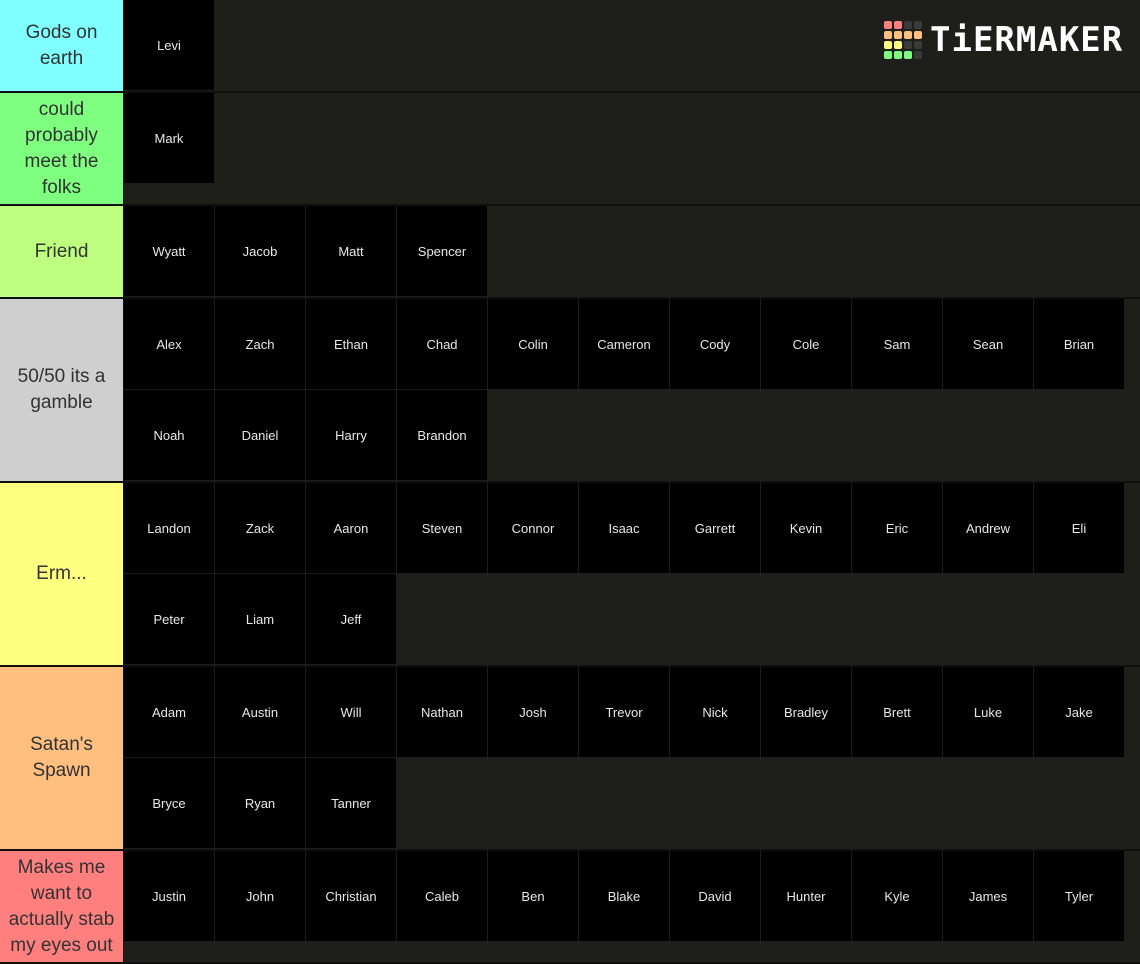 Image resolution: width=1140 pixels, height=964 pixels. Describe the element at coordinates (903, 40) in the screenshot. I see `logo-grid-icon` at that location.